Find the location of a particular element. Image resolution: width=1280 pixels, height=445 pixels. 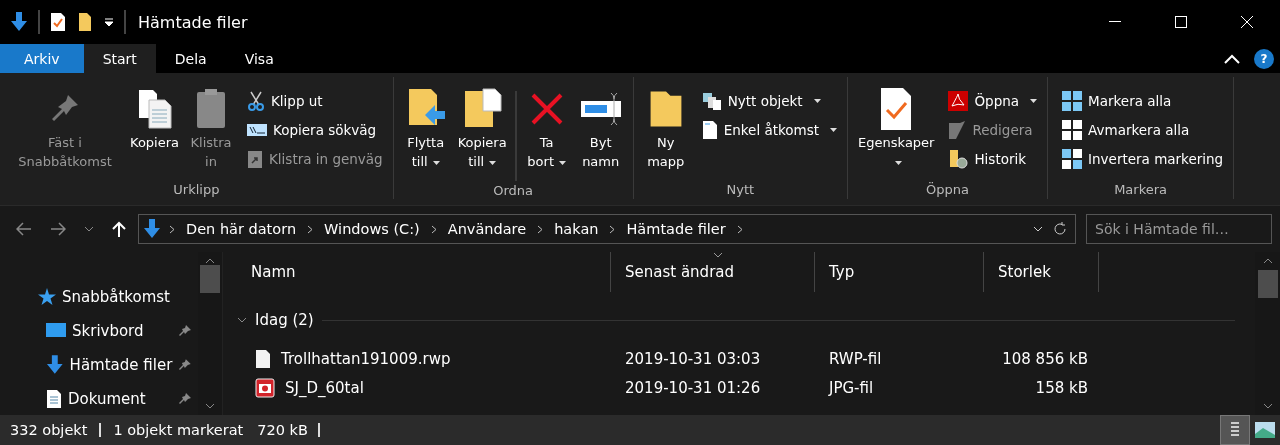

folder-icon is located at coordinates (85, 22).